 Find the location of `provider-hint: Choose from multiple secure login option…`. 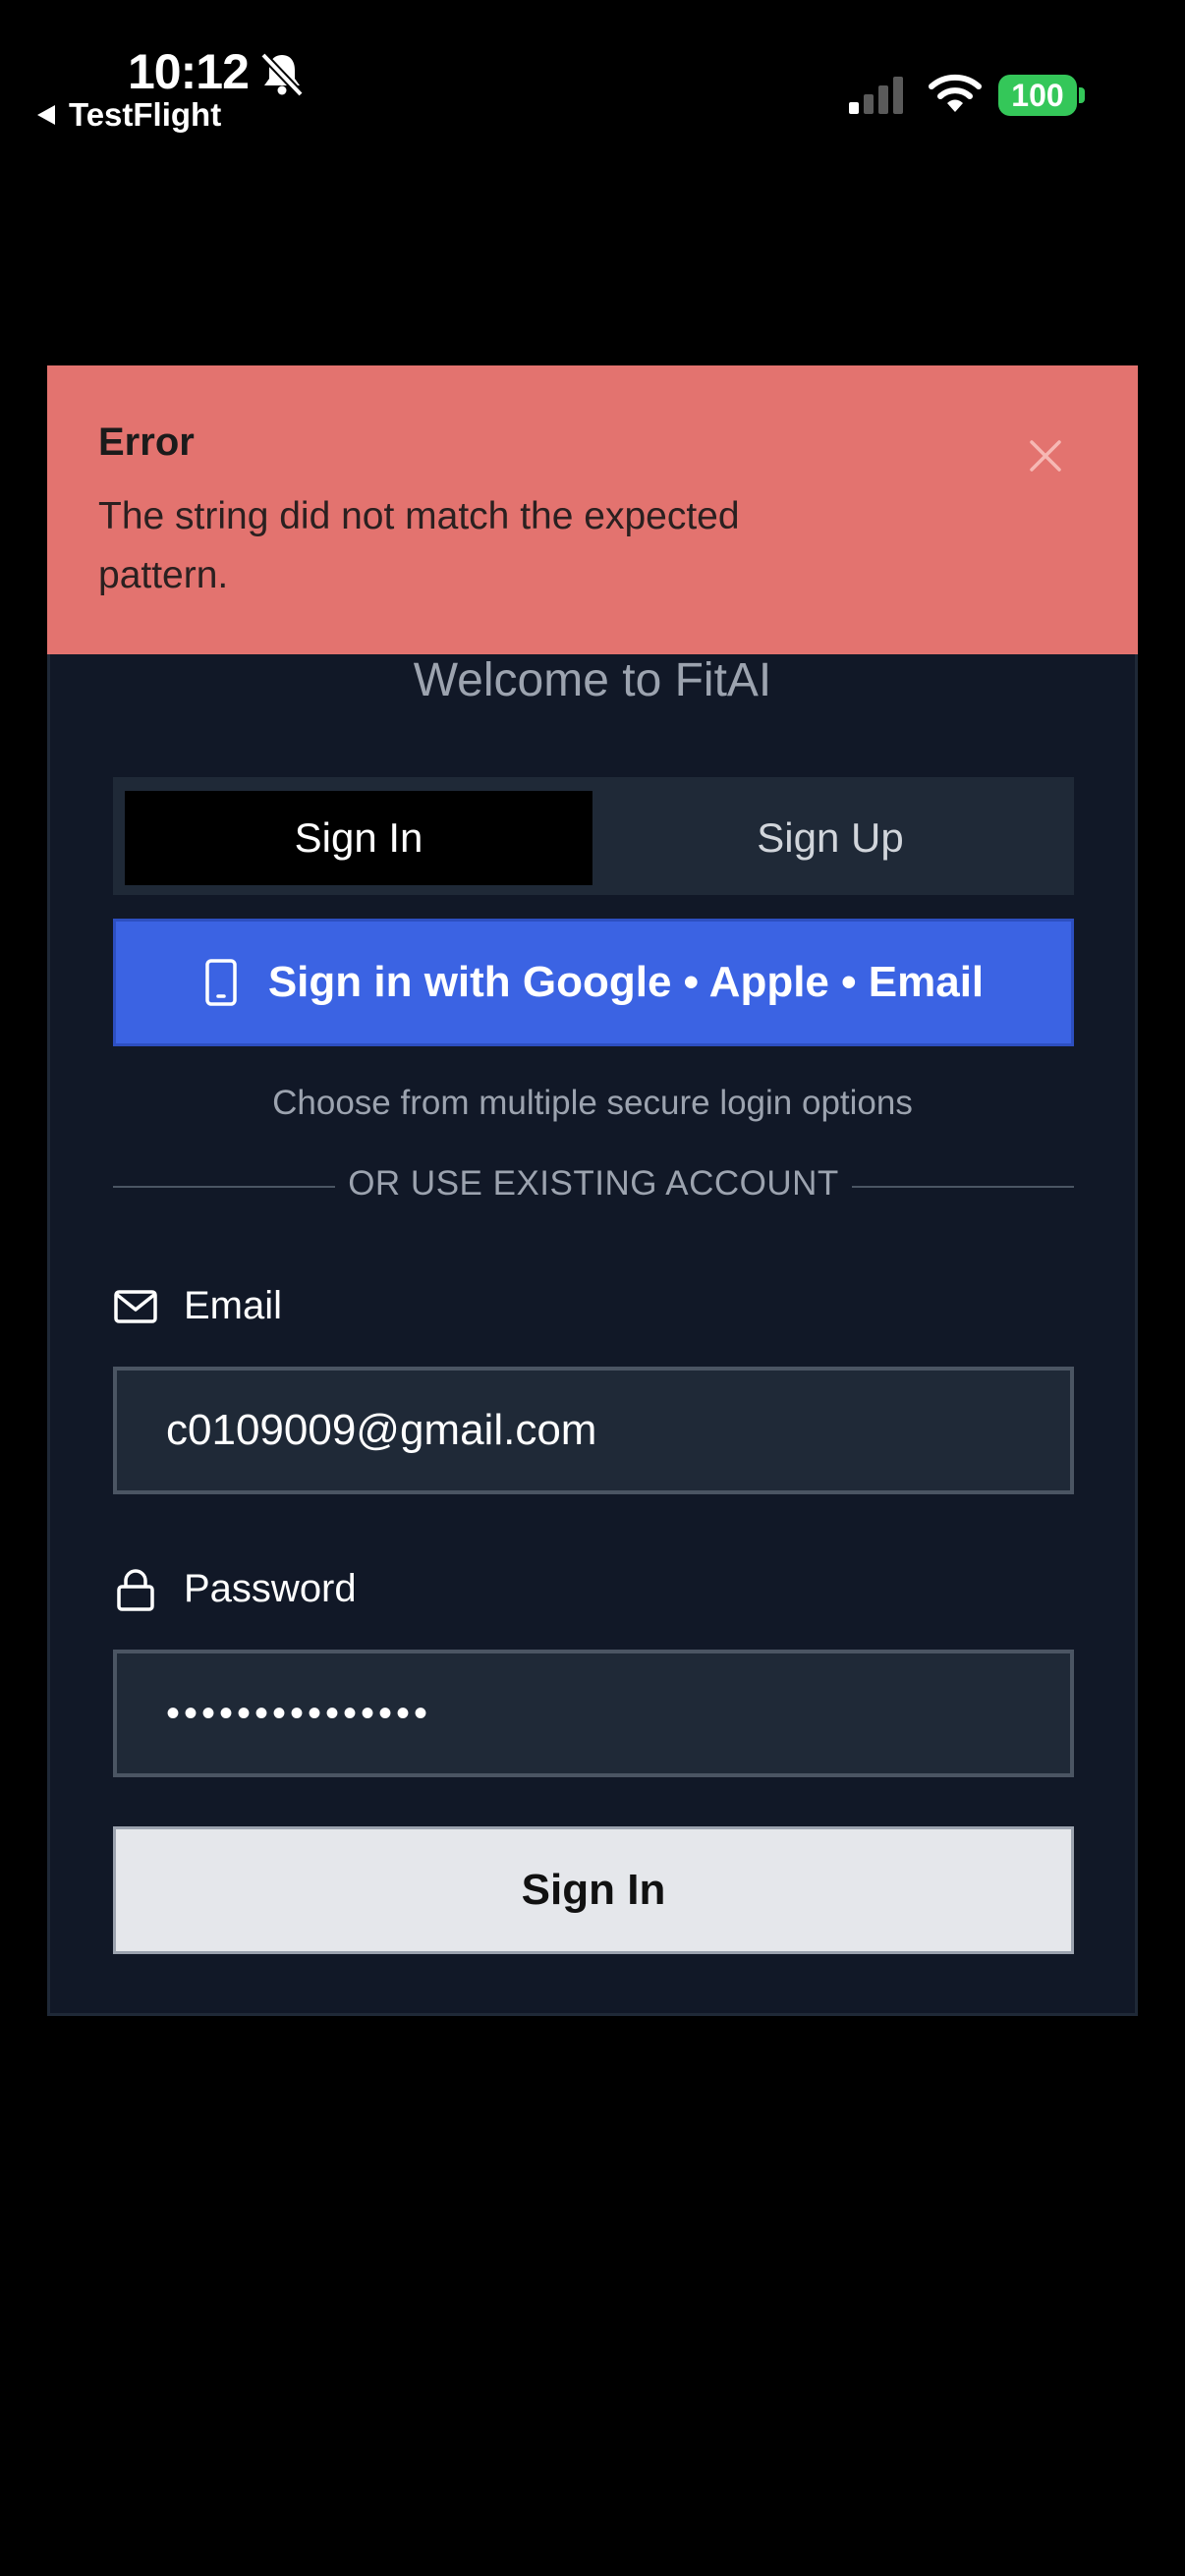

provider-hint: Choose from multiple secure login option… is located at coordinates (592, 1103).